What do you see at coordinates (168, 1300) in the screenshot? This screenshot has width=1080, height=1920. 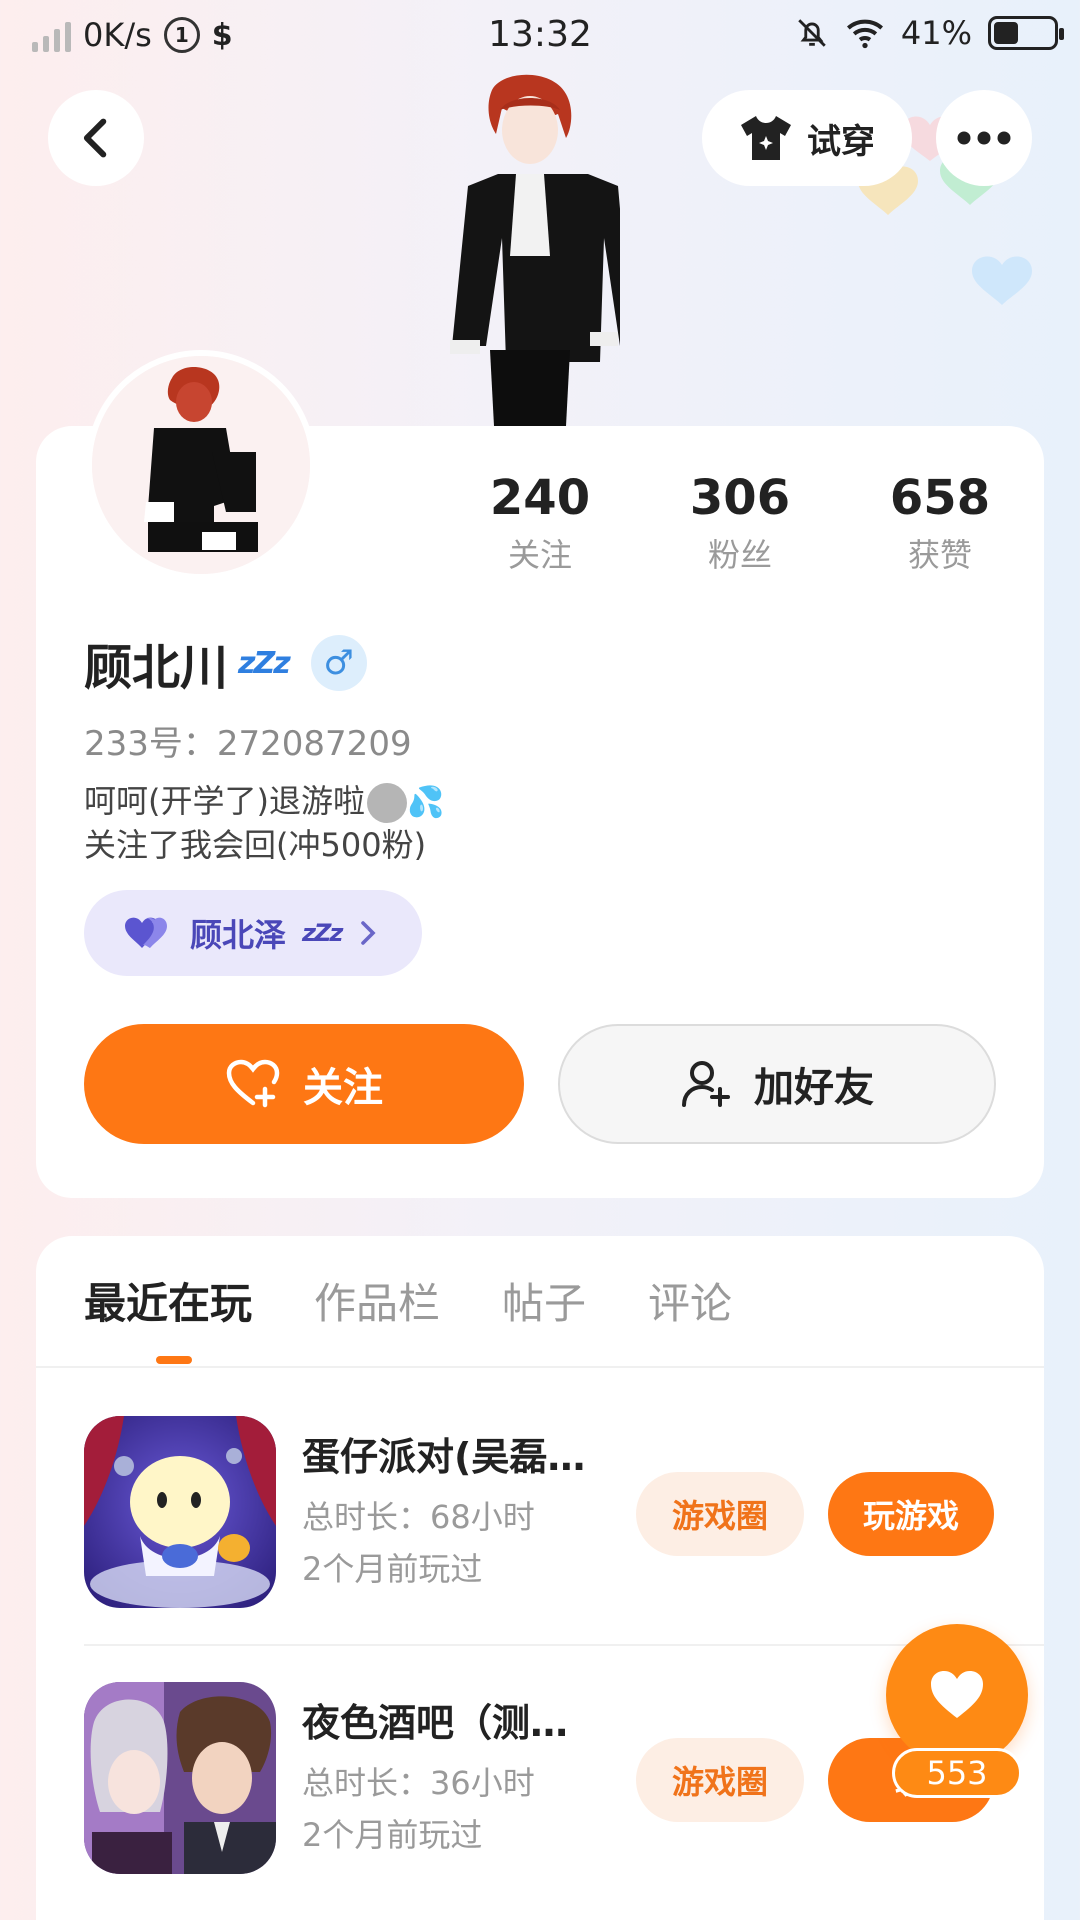 I see `tab-recently-played: 最近在玩` at bounding box center [168, 1300].